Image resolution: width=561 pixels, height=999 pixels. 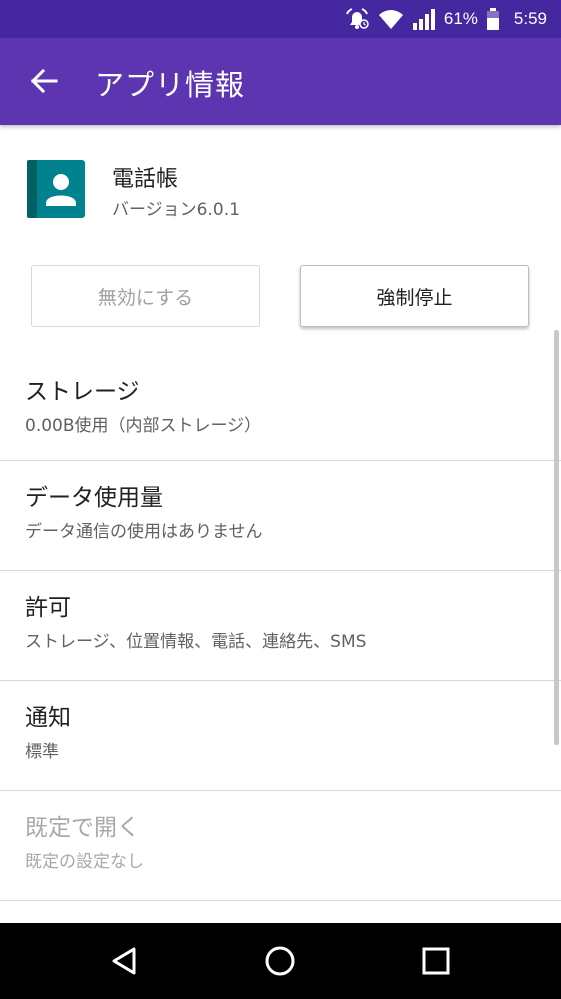 I want to click on scrollbar, so click(x=556, y=537).